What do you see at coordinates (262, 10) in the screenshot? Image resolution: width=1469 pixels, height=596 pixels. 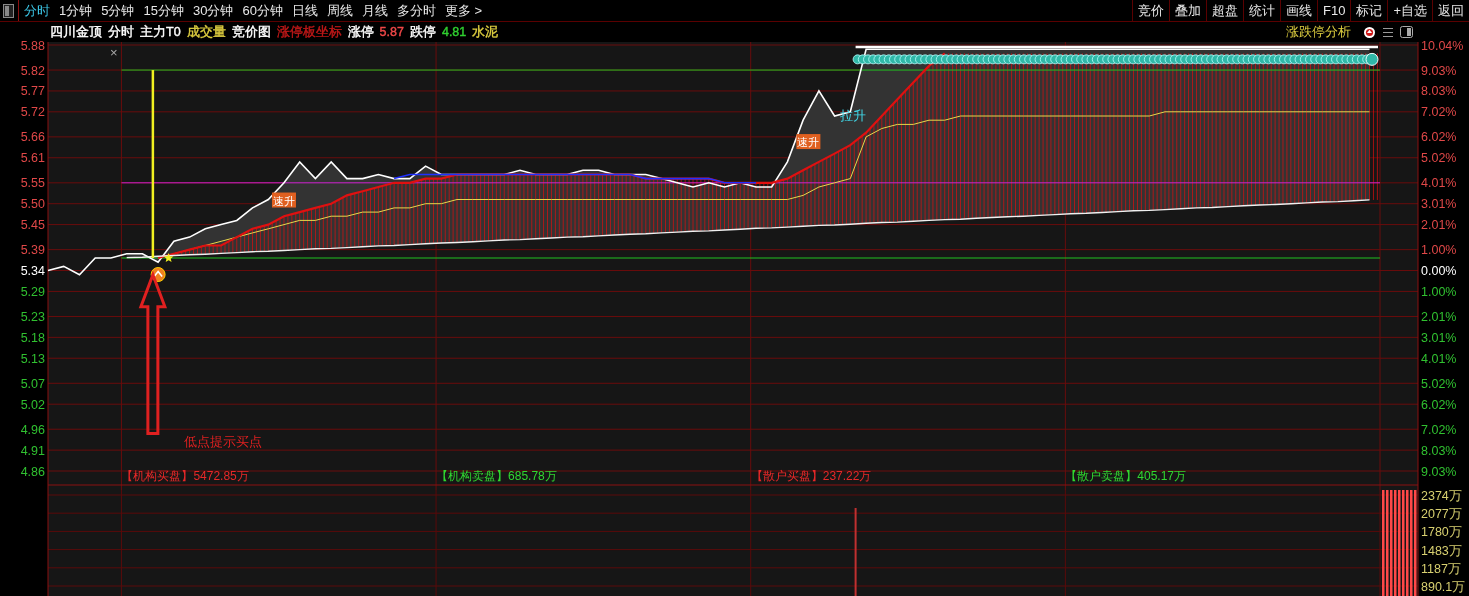 I see `period-tab: 60分钟` at bounding box center [262, 10].